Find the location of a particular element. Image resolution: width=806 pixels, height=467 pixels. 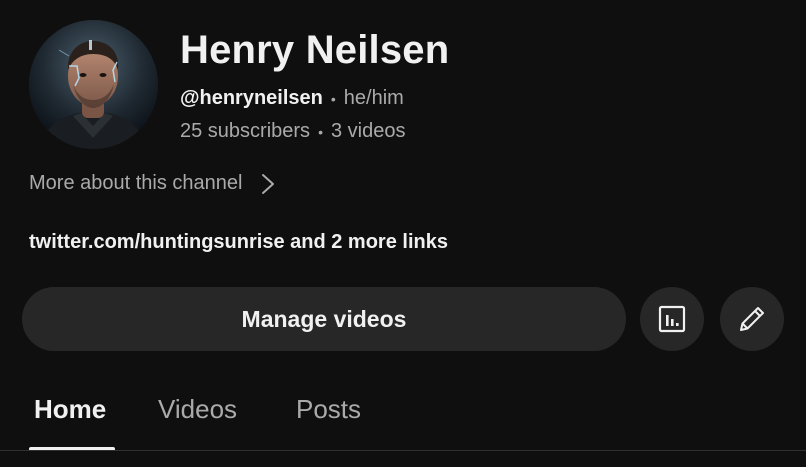

more-about-label: More about this channel is located at coordinates (136, 183).